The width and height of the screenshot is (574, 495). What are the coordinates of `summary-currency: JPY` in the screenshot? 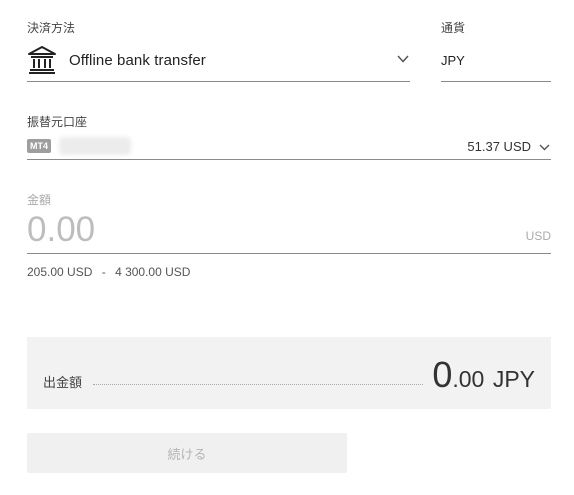 It's located at (513, 379).